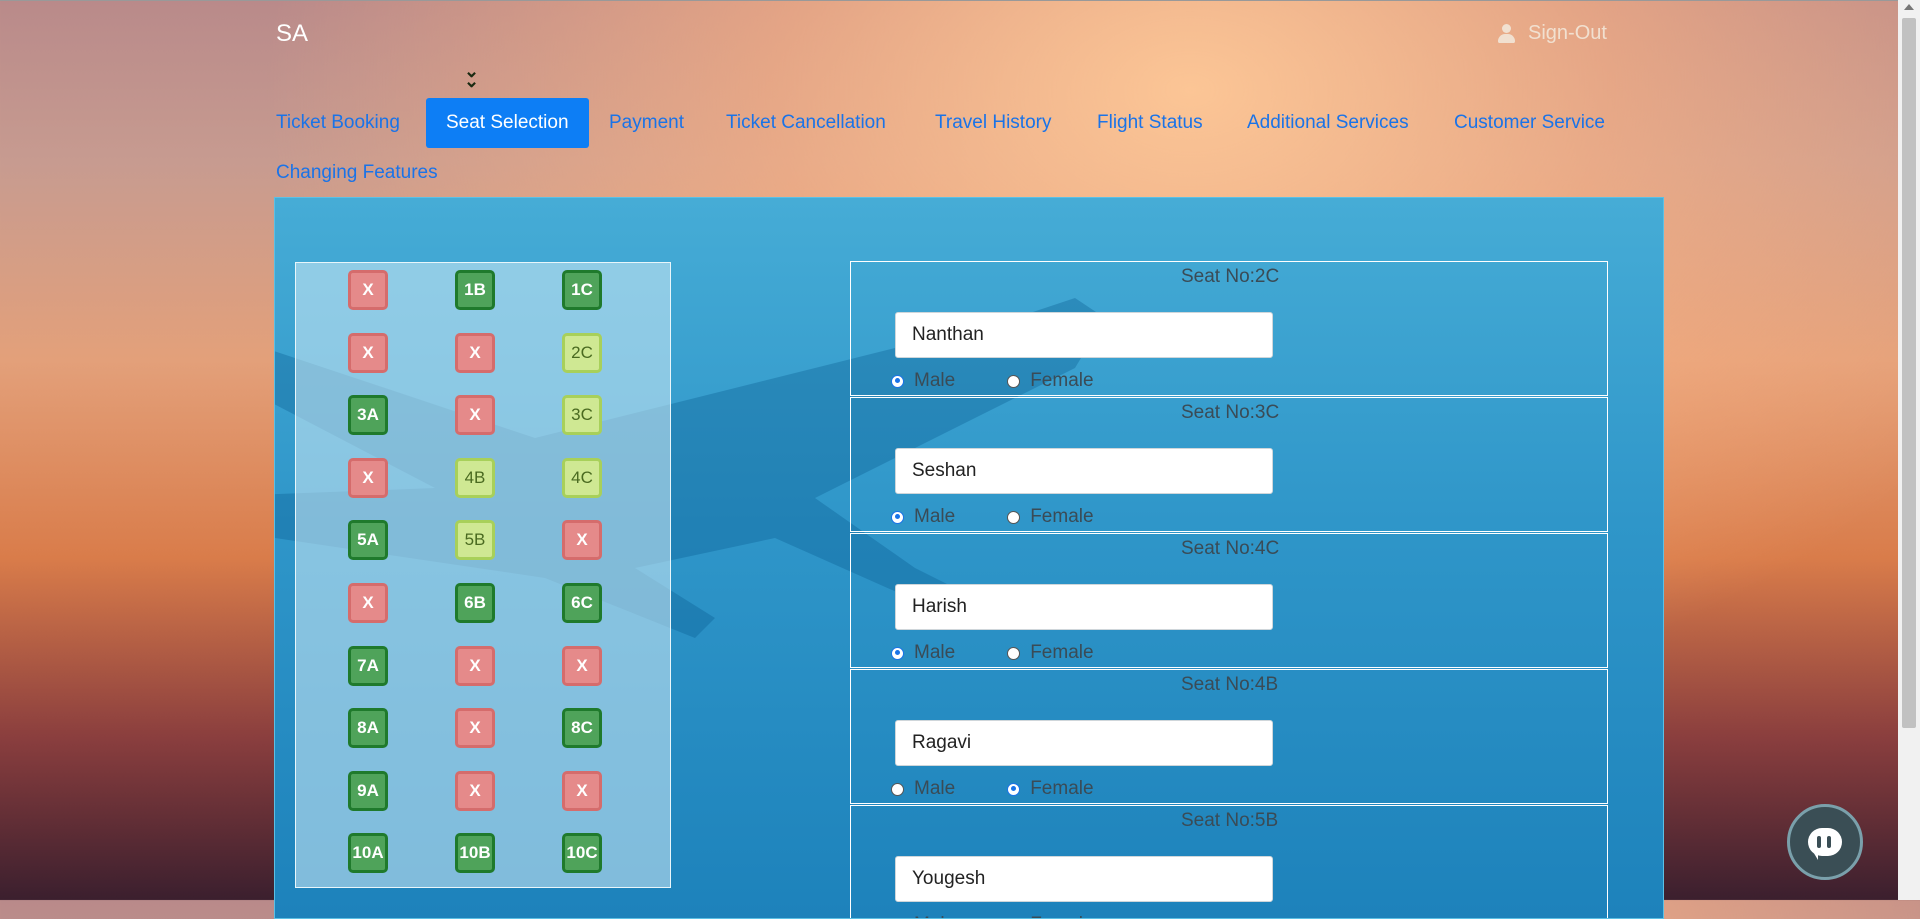 This screenshot has width=1920, height=919. Describe the element at coordinates (806, 123) in the screenshot. I see `nav-ticket-cancellation: Ticket Cancellation` at that location.